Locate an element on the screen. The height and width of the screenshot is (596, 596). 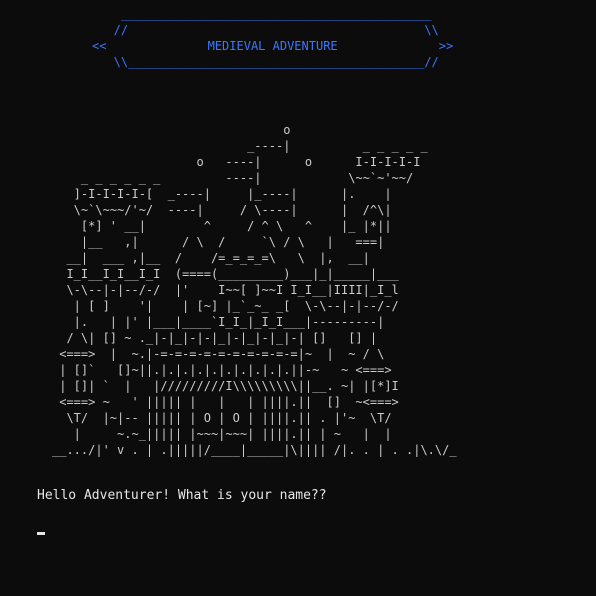
text-cursor is located at coordinates (41, 533).